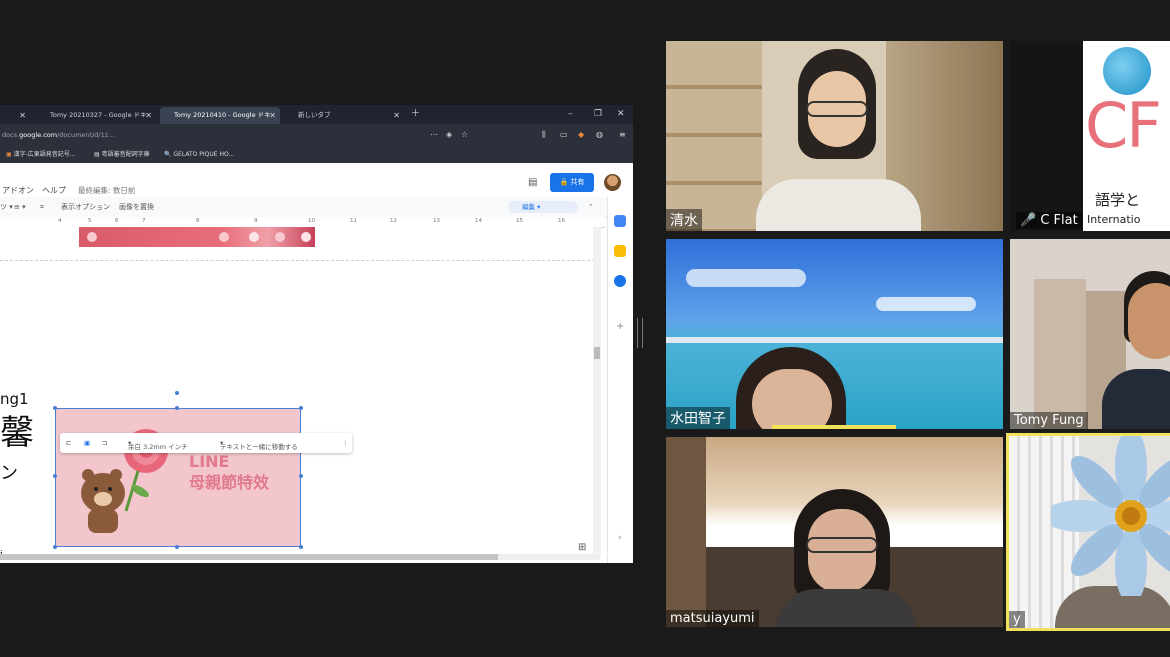 The height and width of the screenshot is (657, 1170). Describe the element at coordinates (136, 207) in the screenshot. I see `replace-image-button: 画像を置換` at that location.